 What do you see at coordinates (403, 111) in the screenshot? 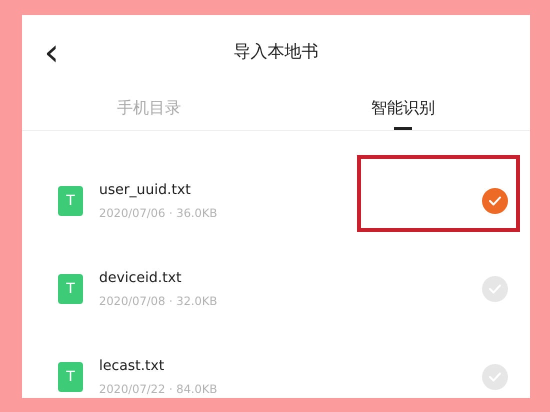
I see `tab: 智能识别` at bounding box center [403, 111].